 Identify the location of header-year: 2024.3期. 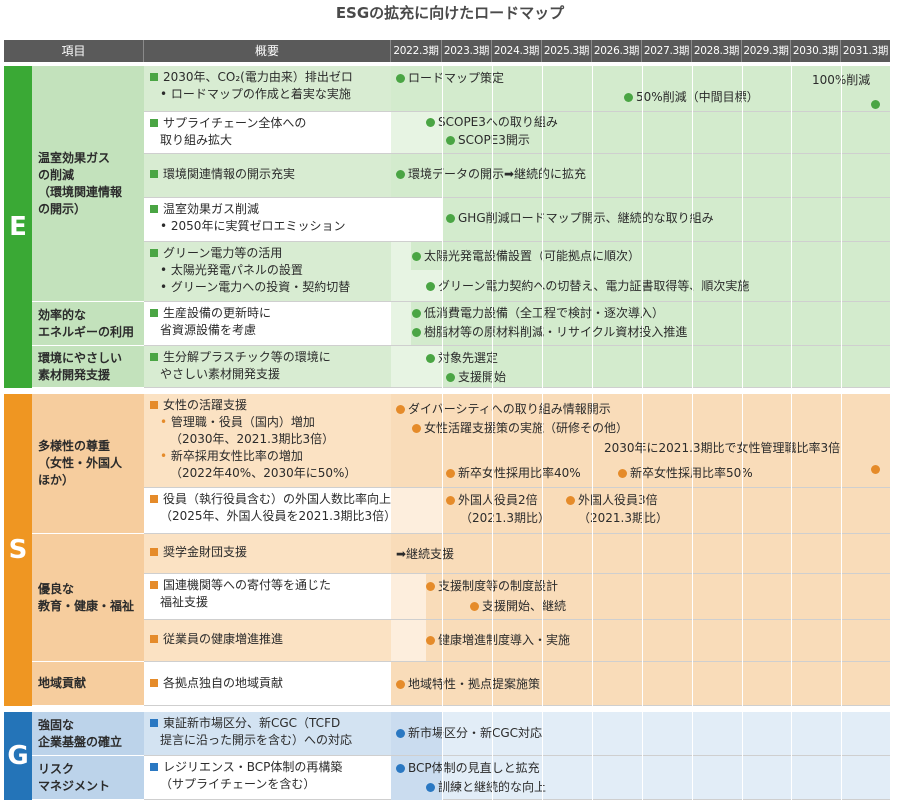
(517, 51).